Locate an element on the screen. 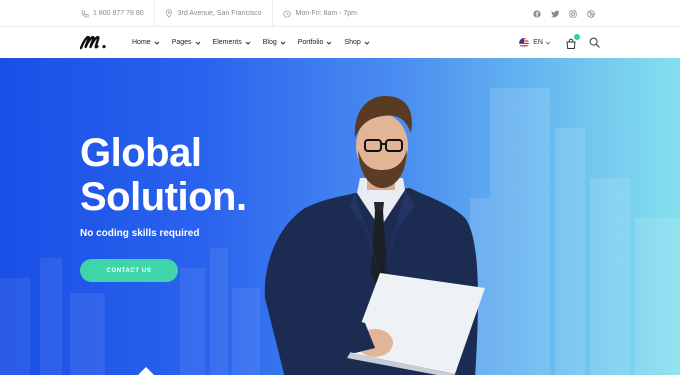 This screenshot has width=680, height=383. menu-item-elements: Elements is located at coordinates (232, 42).